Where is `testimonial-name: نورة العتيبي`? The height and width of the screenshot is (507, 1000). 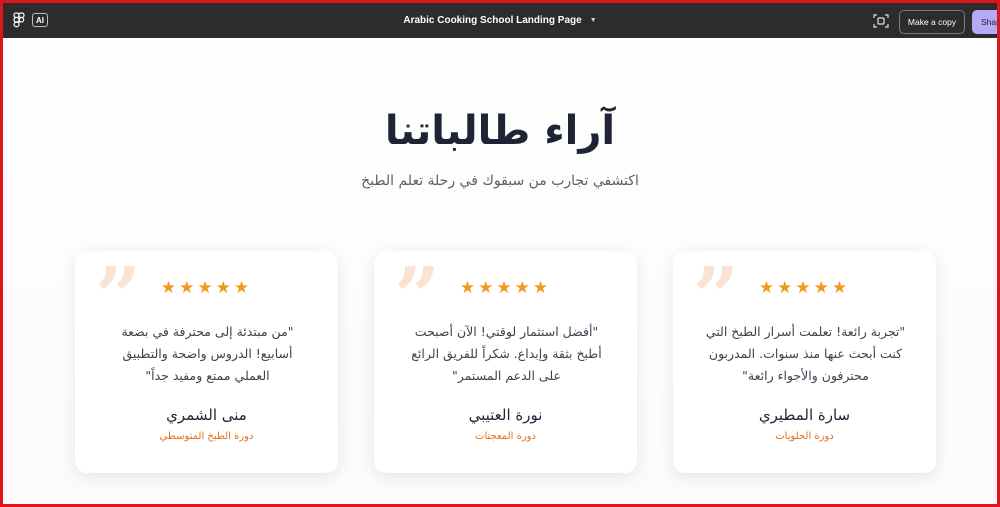
testimonial-name: نورة العتيبي is located at coordinates (505, 415).